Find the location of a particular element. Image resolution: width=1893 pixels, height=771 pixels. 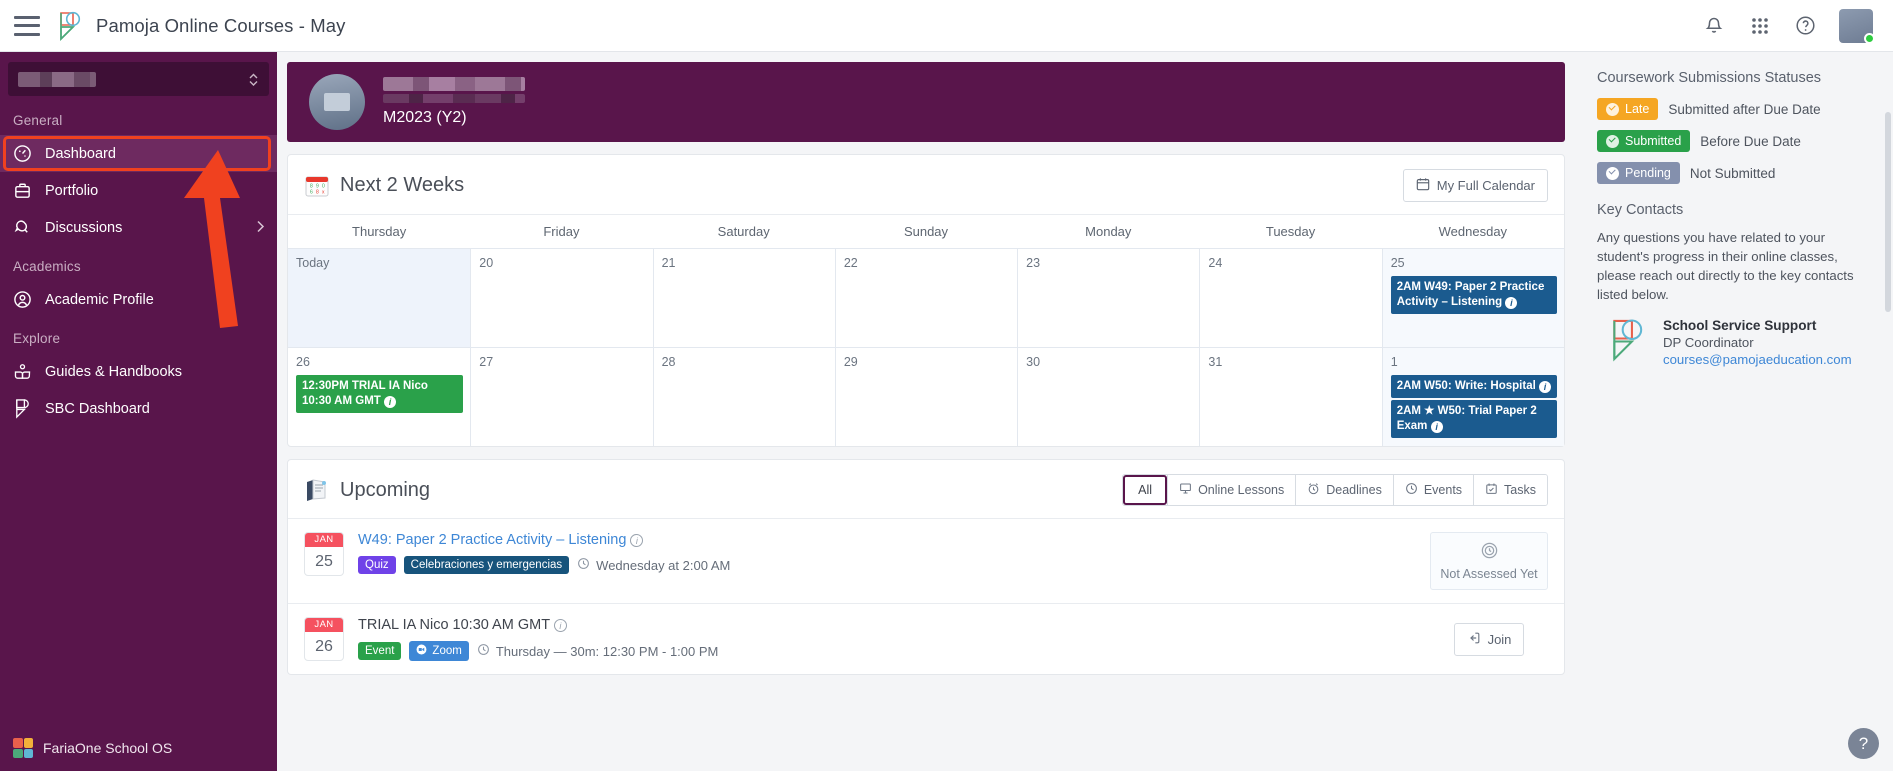

sidebar-item-academic-profile: Academic Profile is located at coordinates (138, 299).